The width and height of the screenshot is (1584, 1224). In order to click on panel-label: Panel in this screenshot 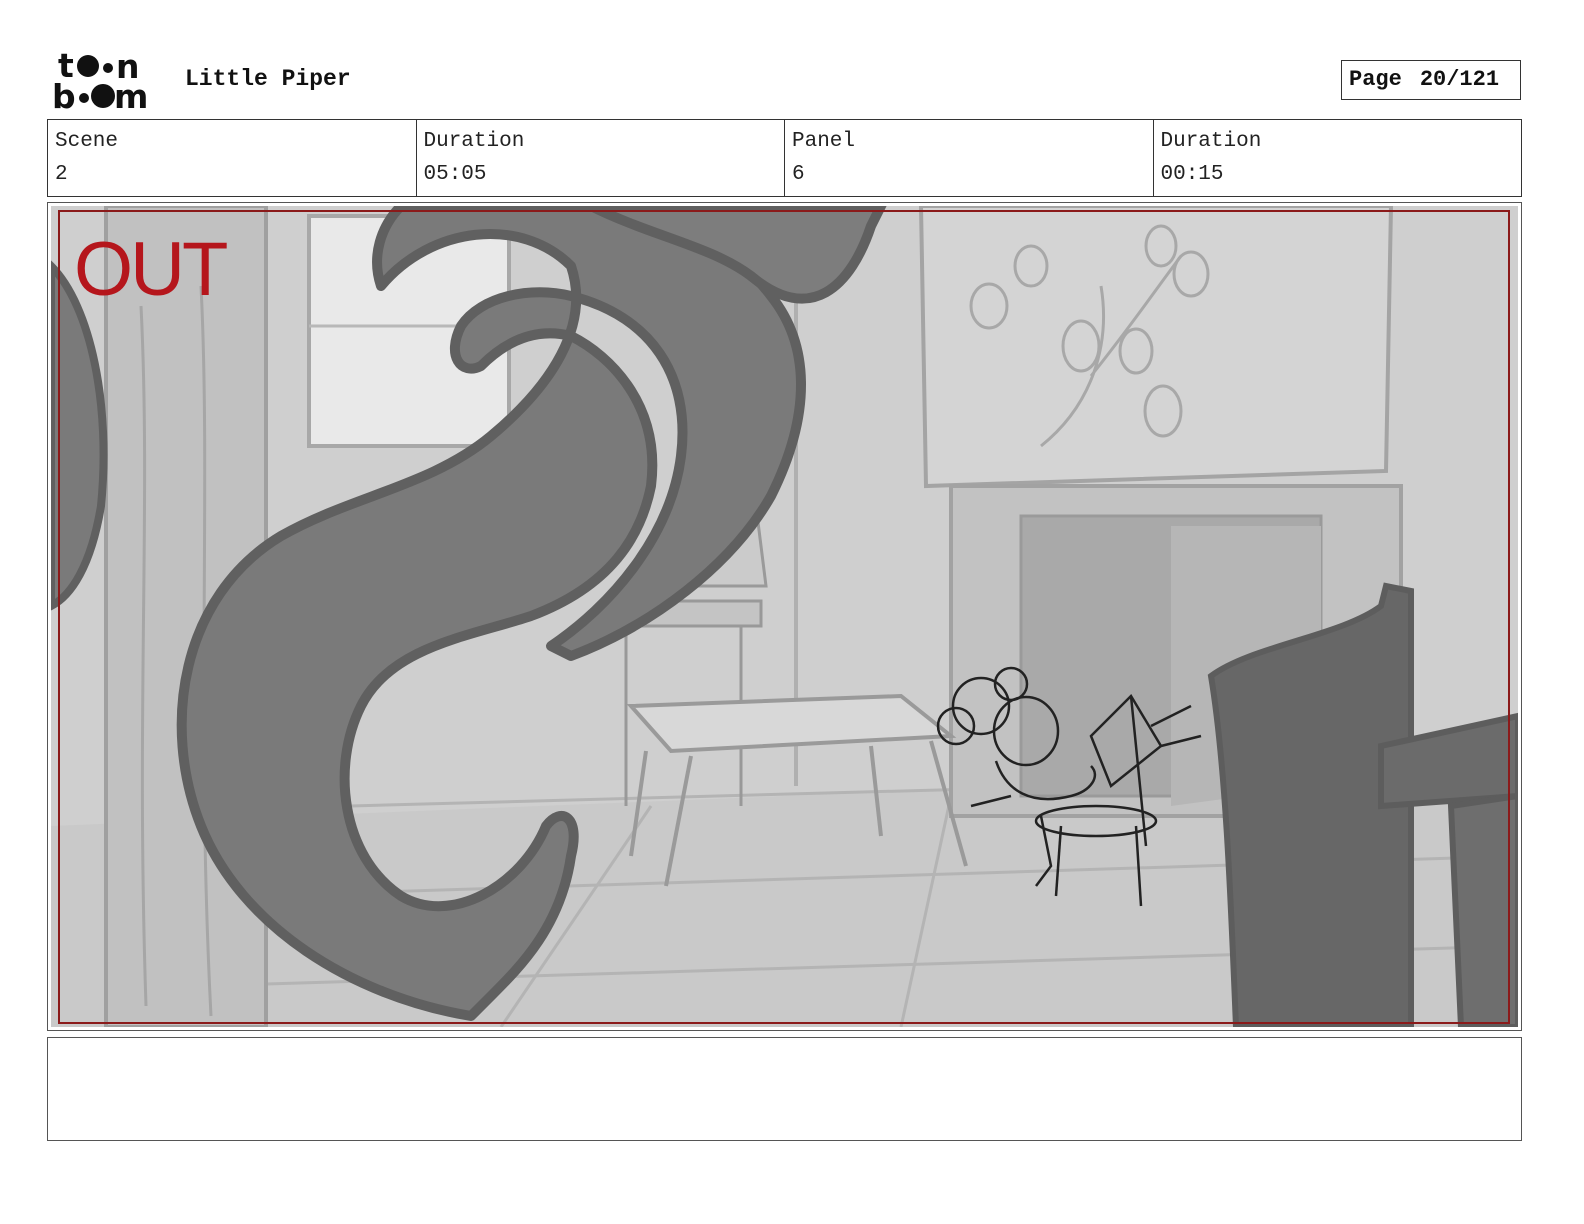, I will do `click(824, 141)`.